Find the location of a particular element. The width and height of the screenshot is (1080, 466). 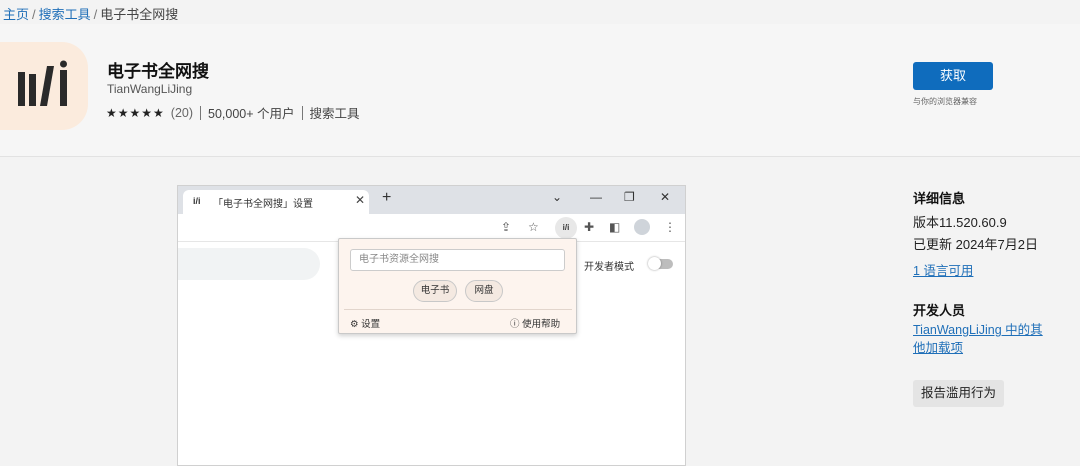

books-logo-icon is located at coordinates (42, 83).